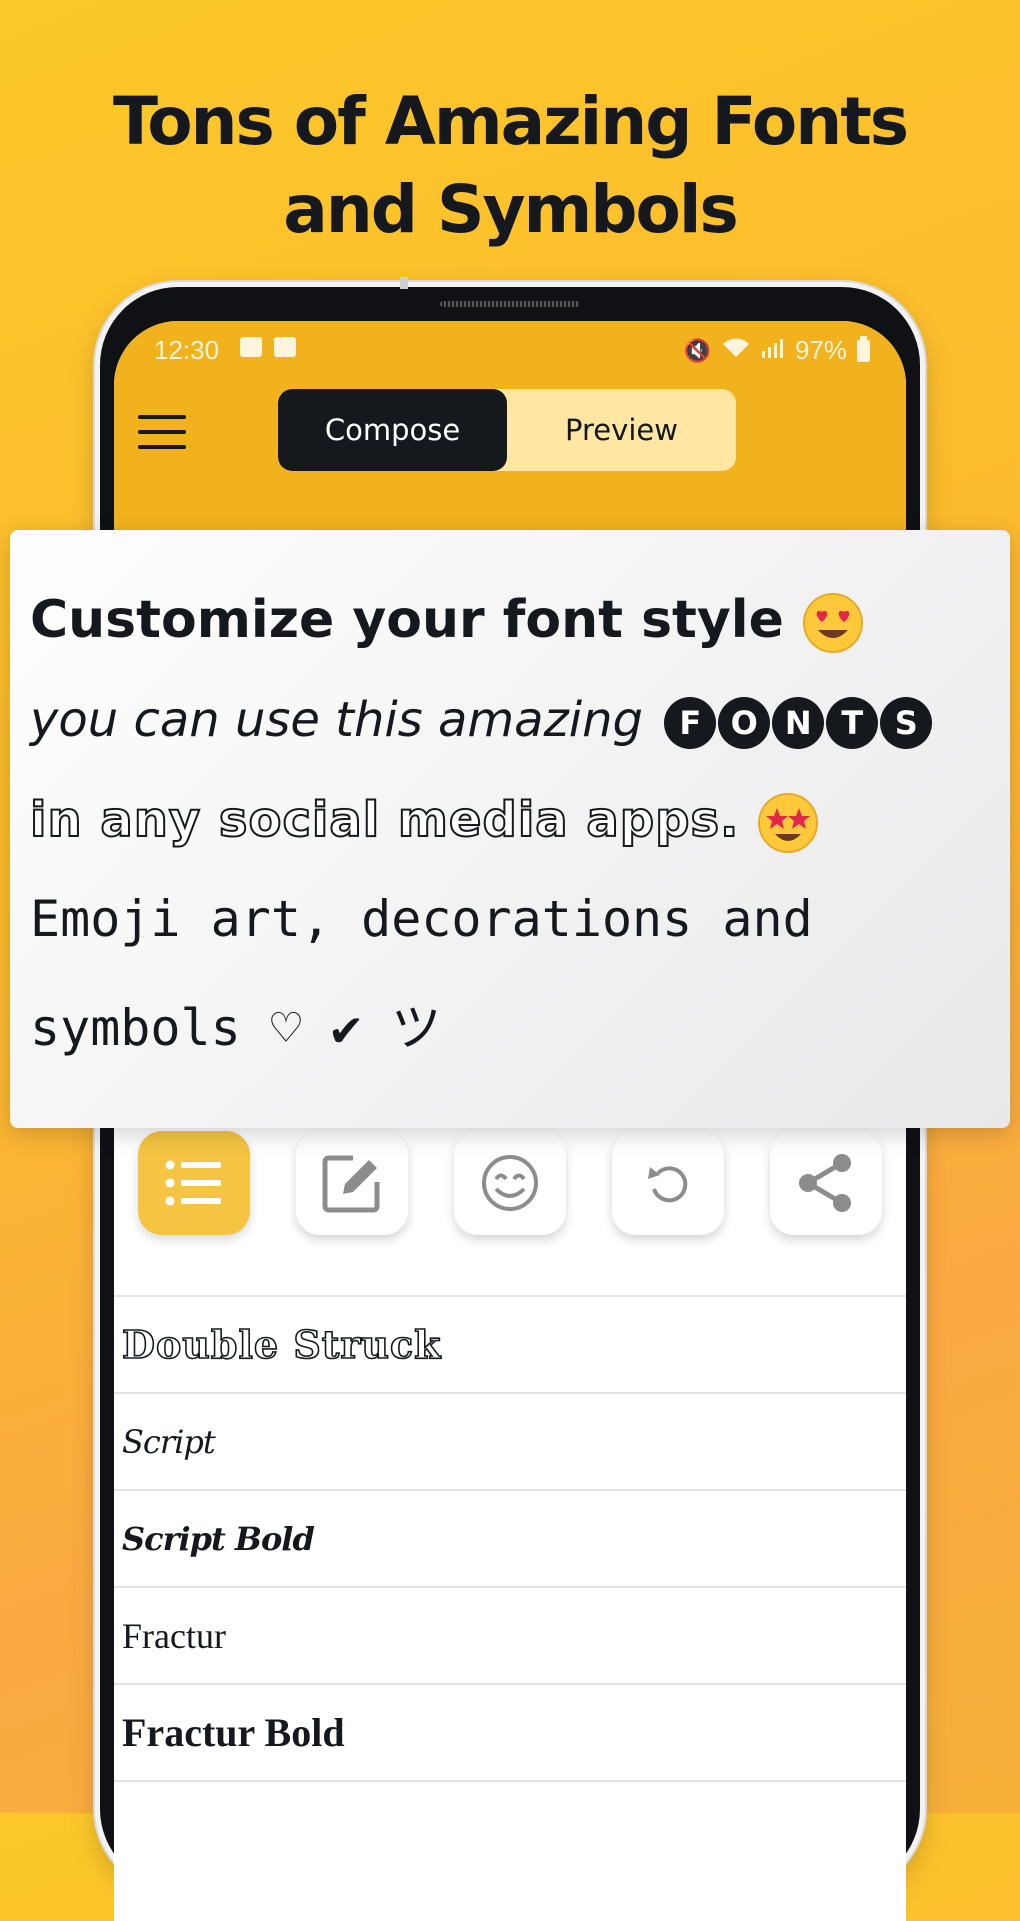 This screenshot has height=1921, width=1020. Describe the element at coordinates (744, 723) in the screenshot. I see `circled-letter: O` at that location.